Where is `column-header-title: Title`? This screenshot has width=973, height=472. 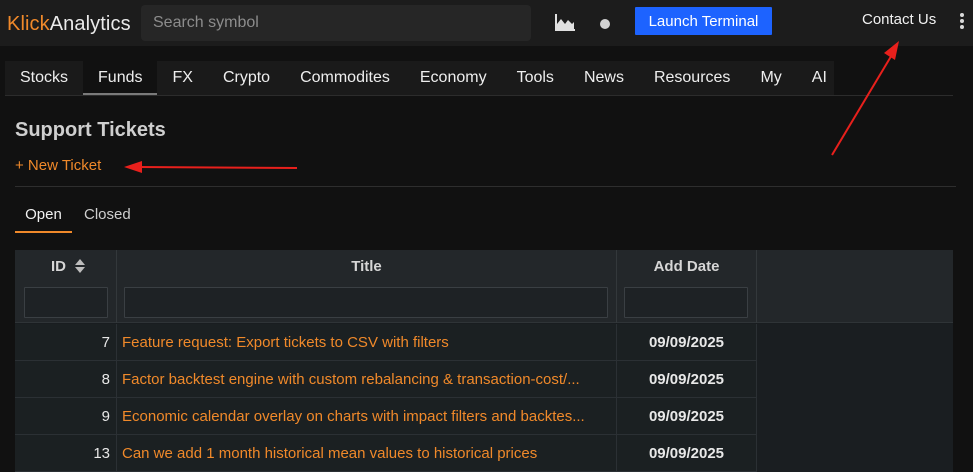
column-header-title: Title is located at coordinates (367, 286).